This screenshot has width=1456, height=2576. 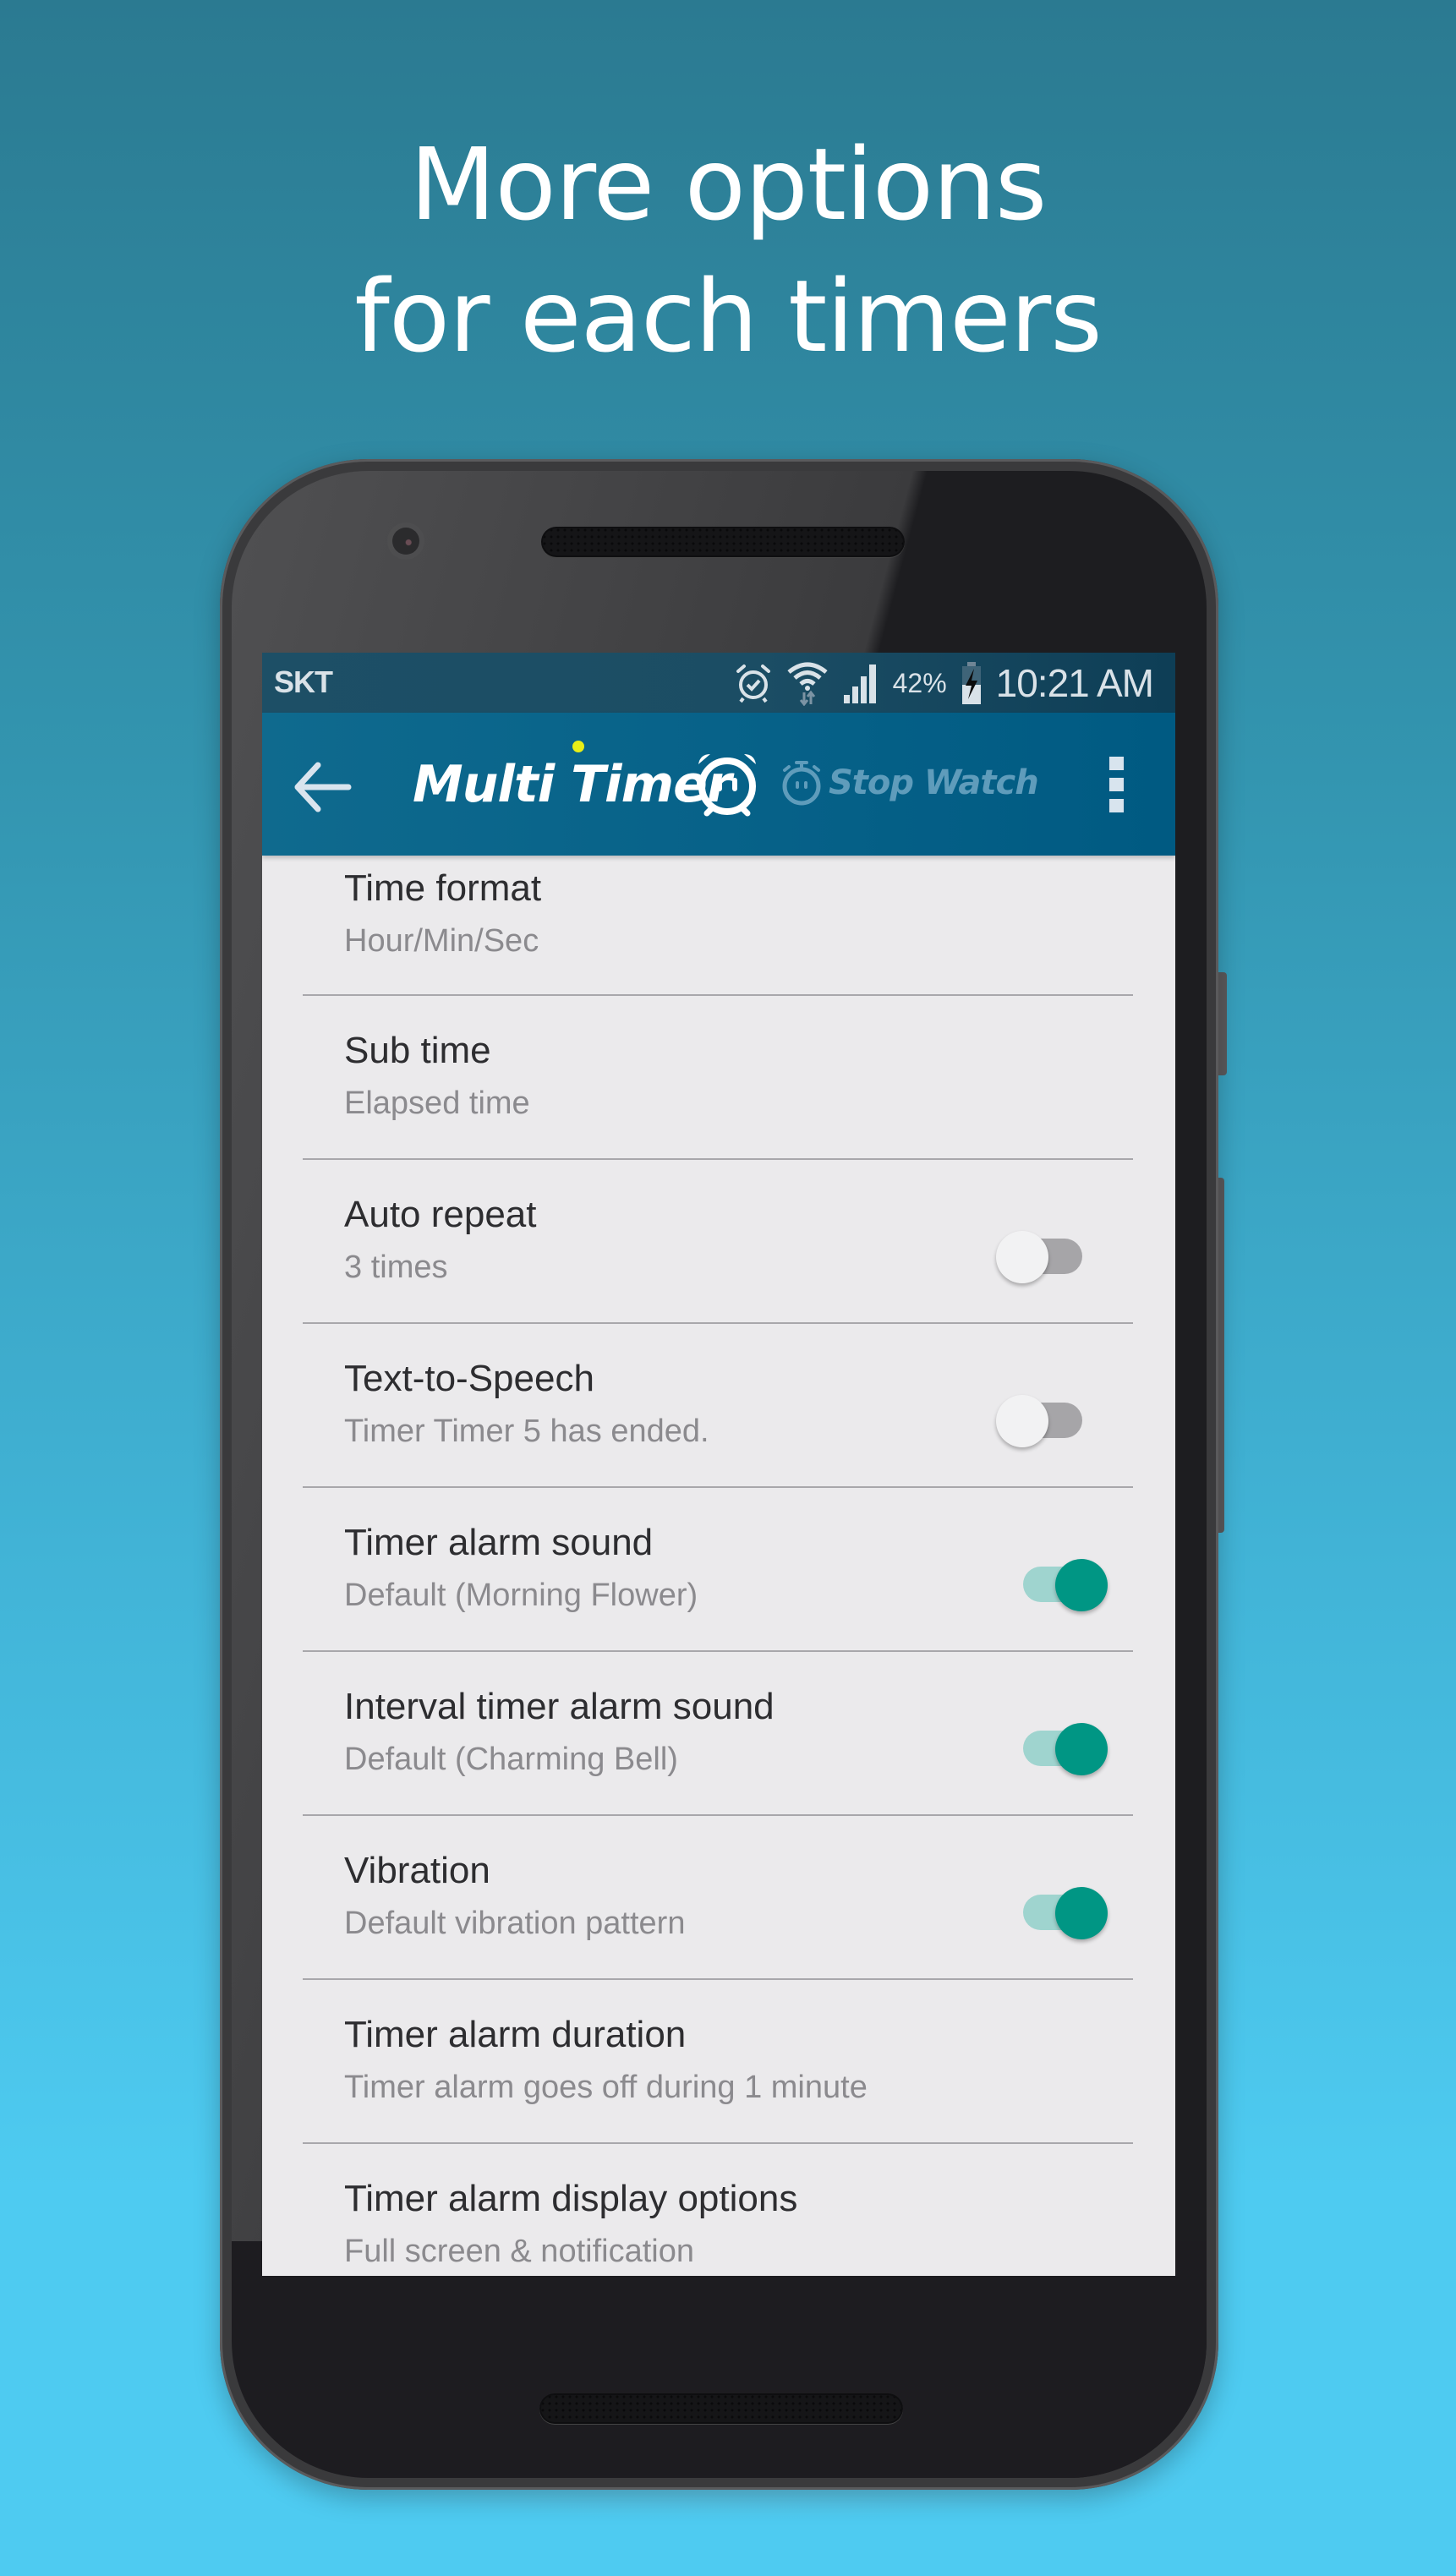 I want to click on status-icons: 42% 10:21 AM, so click(x=944, y=683).